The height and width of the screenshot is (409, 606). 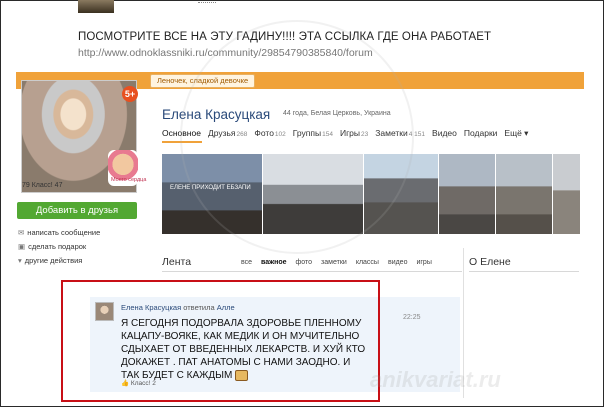 I want to click on watermark-text: anikvariat.ru, so click(x=435, y=379).